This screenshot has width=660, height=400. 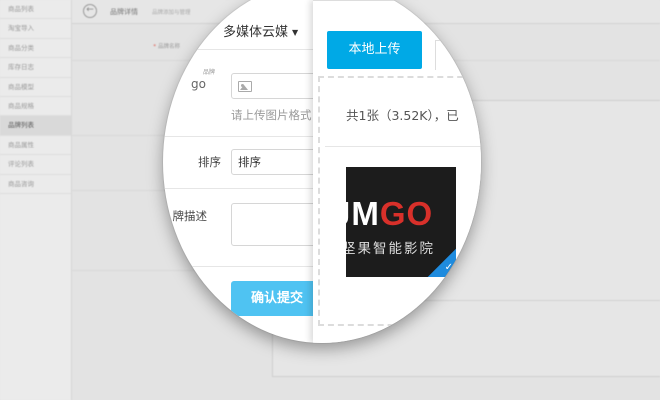 What do you see at coordinates (209, 162) in the screenshot?
I see `sort-label: 排序` at bounding box center [209, 162].